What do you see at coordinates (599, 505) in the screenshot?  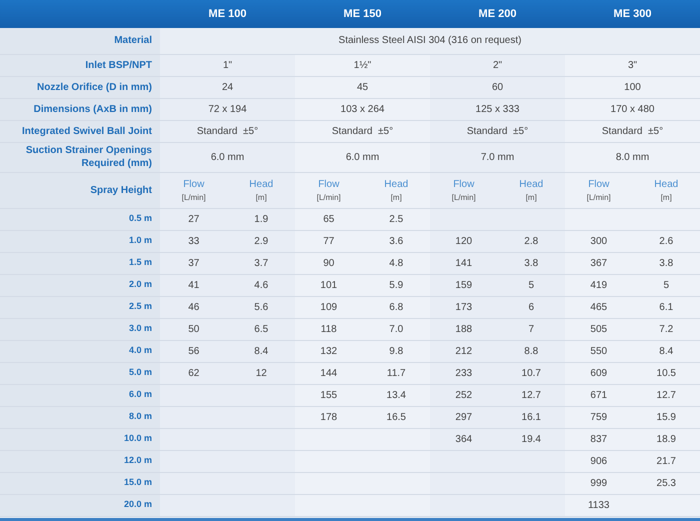 I see `table-cell: 1133` at bounding box center [599, 505].